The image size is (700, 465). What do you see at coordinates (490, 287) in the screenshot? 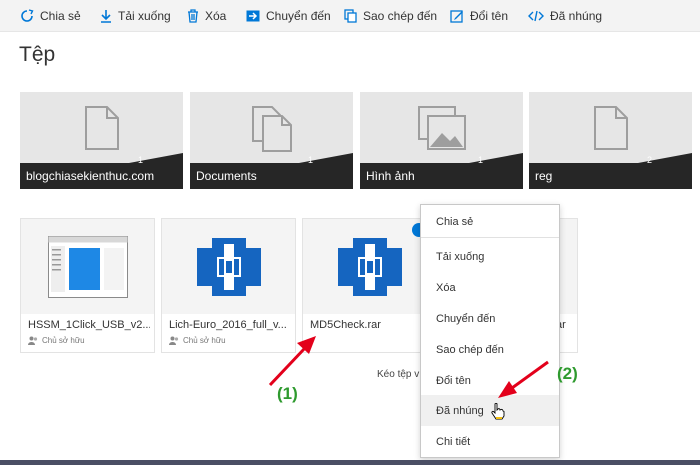
I see `menu-item-delete: Xóa` at bounding box center [490, 287].